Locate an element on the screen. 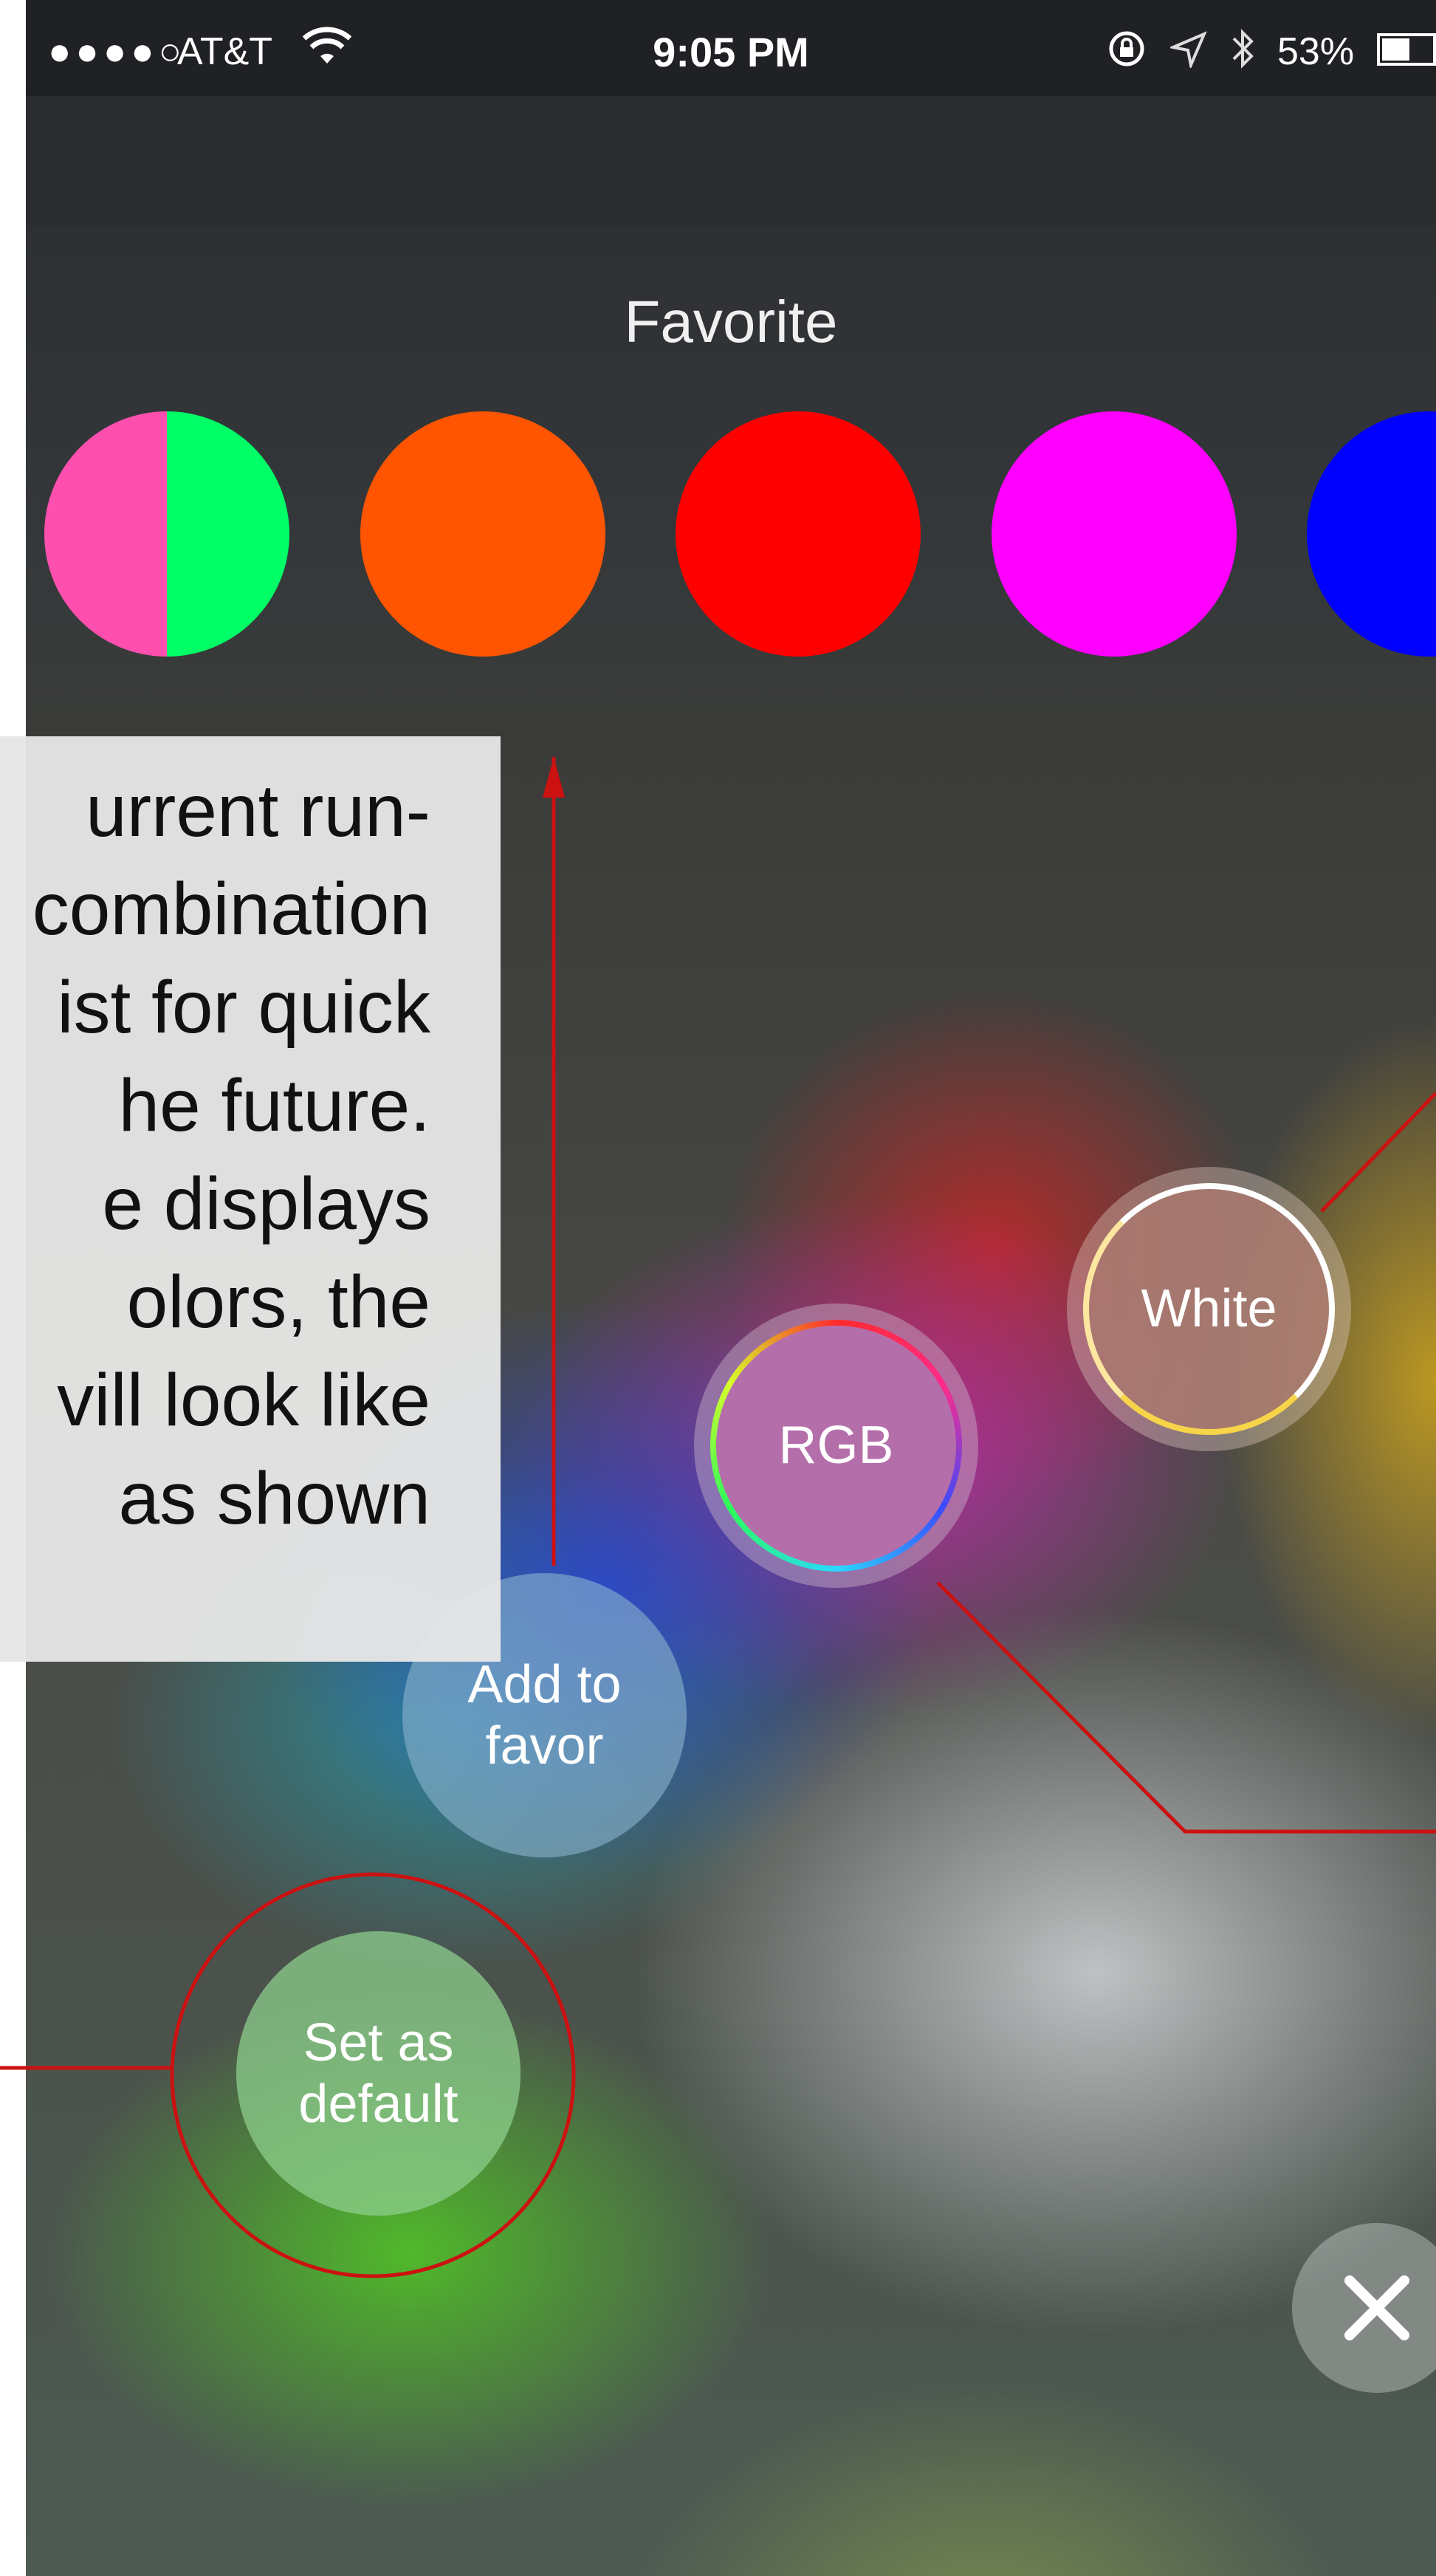  annotation-line: urrent run- is located at coordinates (258, 811).